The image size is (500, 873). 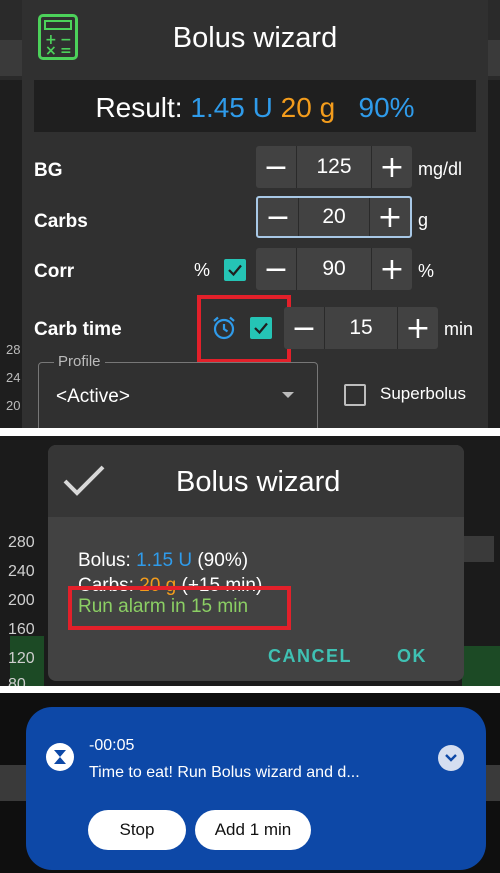 What do you see at coordinates (48, 170) in the screenshot?
I see `bg-label: BG` at bounding box center [48, 170].